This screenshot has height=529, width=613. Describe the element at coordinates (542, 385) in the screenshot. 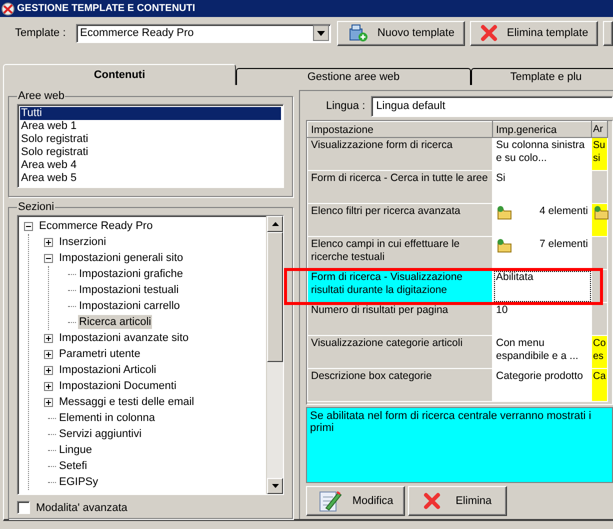

I see `table-cell: Categorie prodotto` at that location.